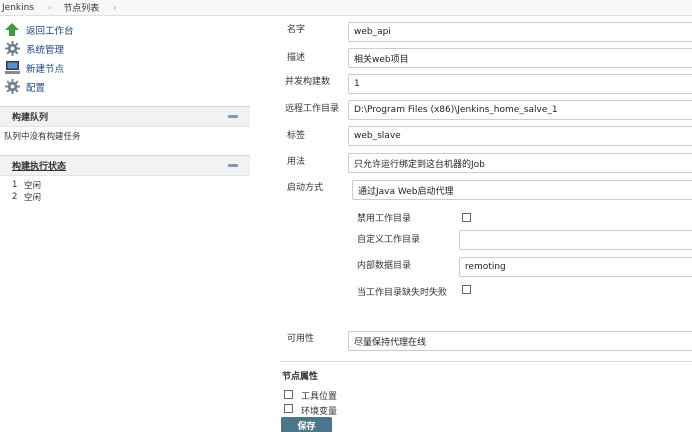 The width and height of the screenshot is (692, 432). I want to click on build-queue-empty-text: 队列中没有构建任务, so click(42, 137).